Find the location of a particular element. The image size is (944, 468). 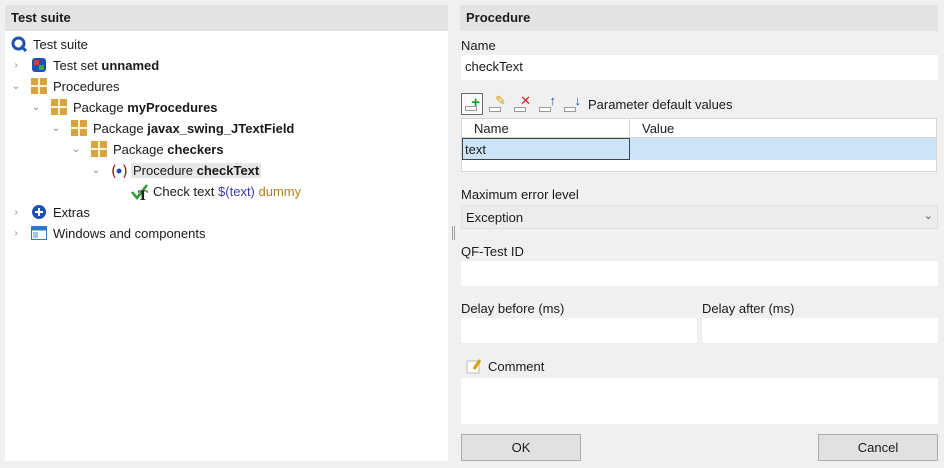

check-text-icon: T is located at coordinates (139, 193).